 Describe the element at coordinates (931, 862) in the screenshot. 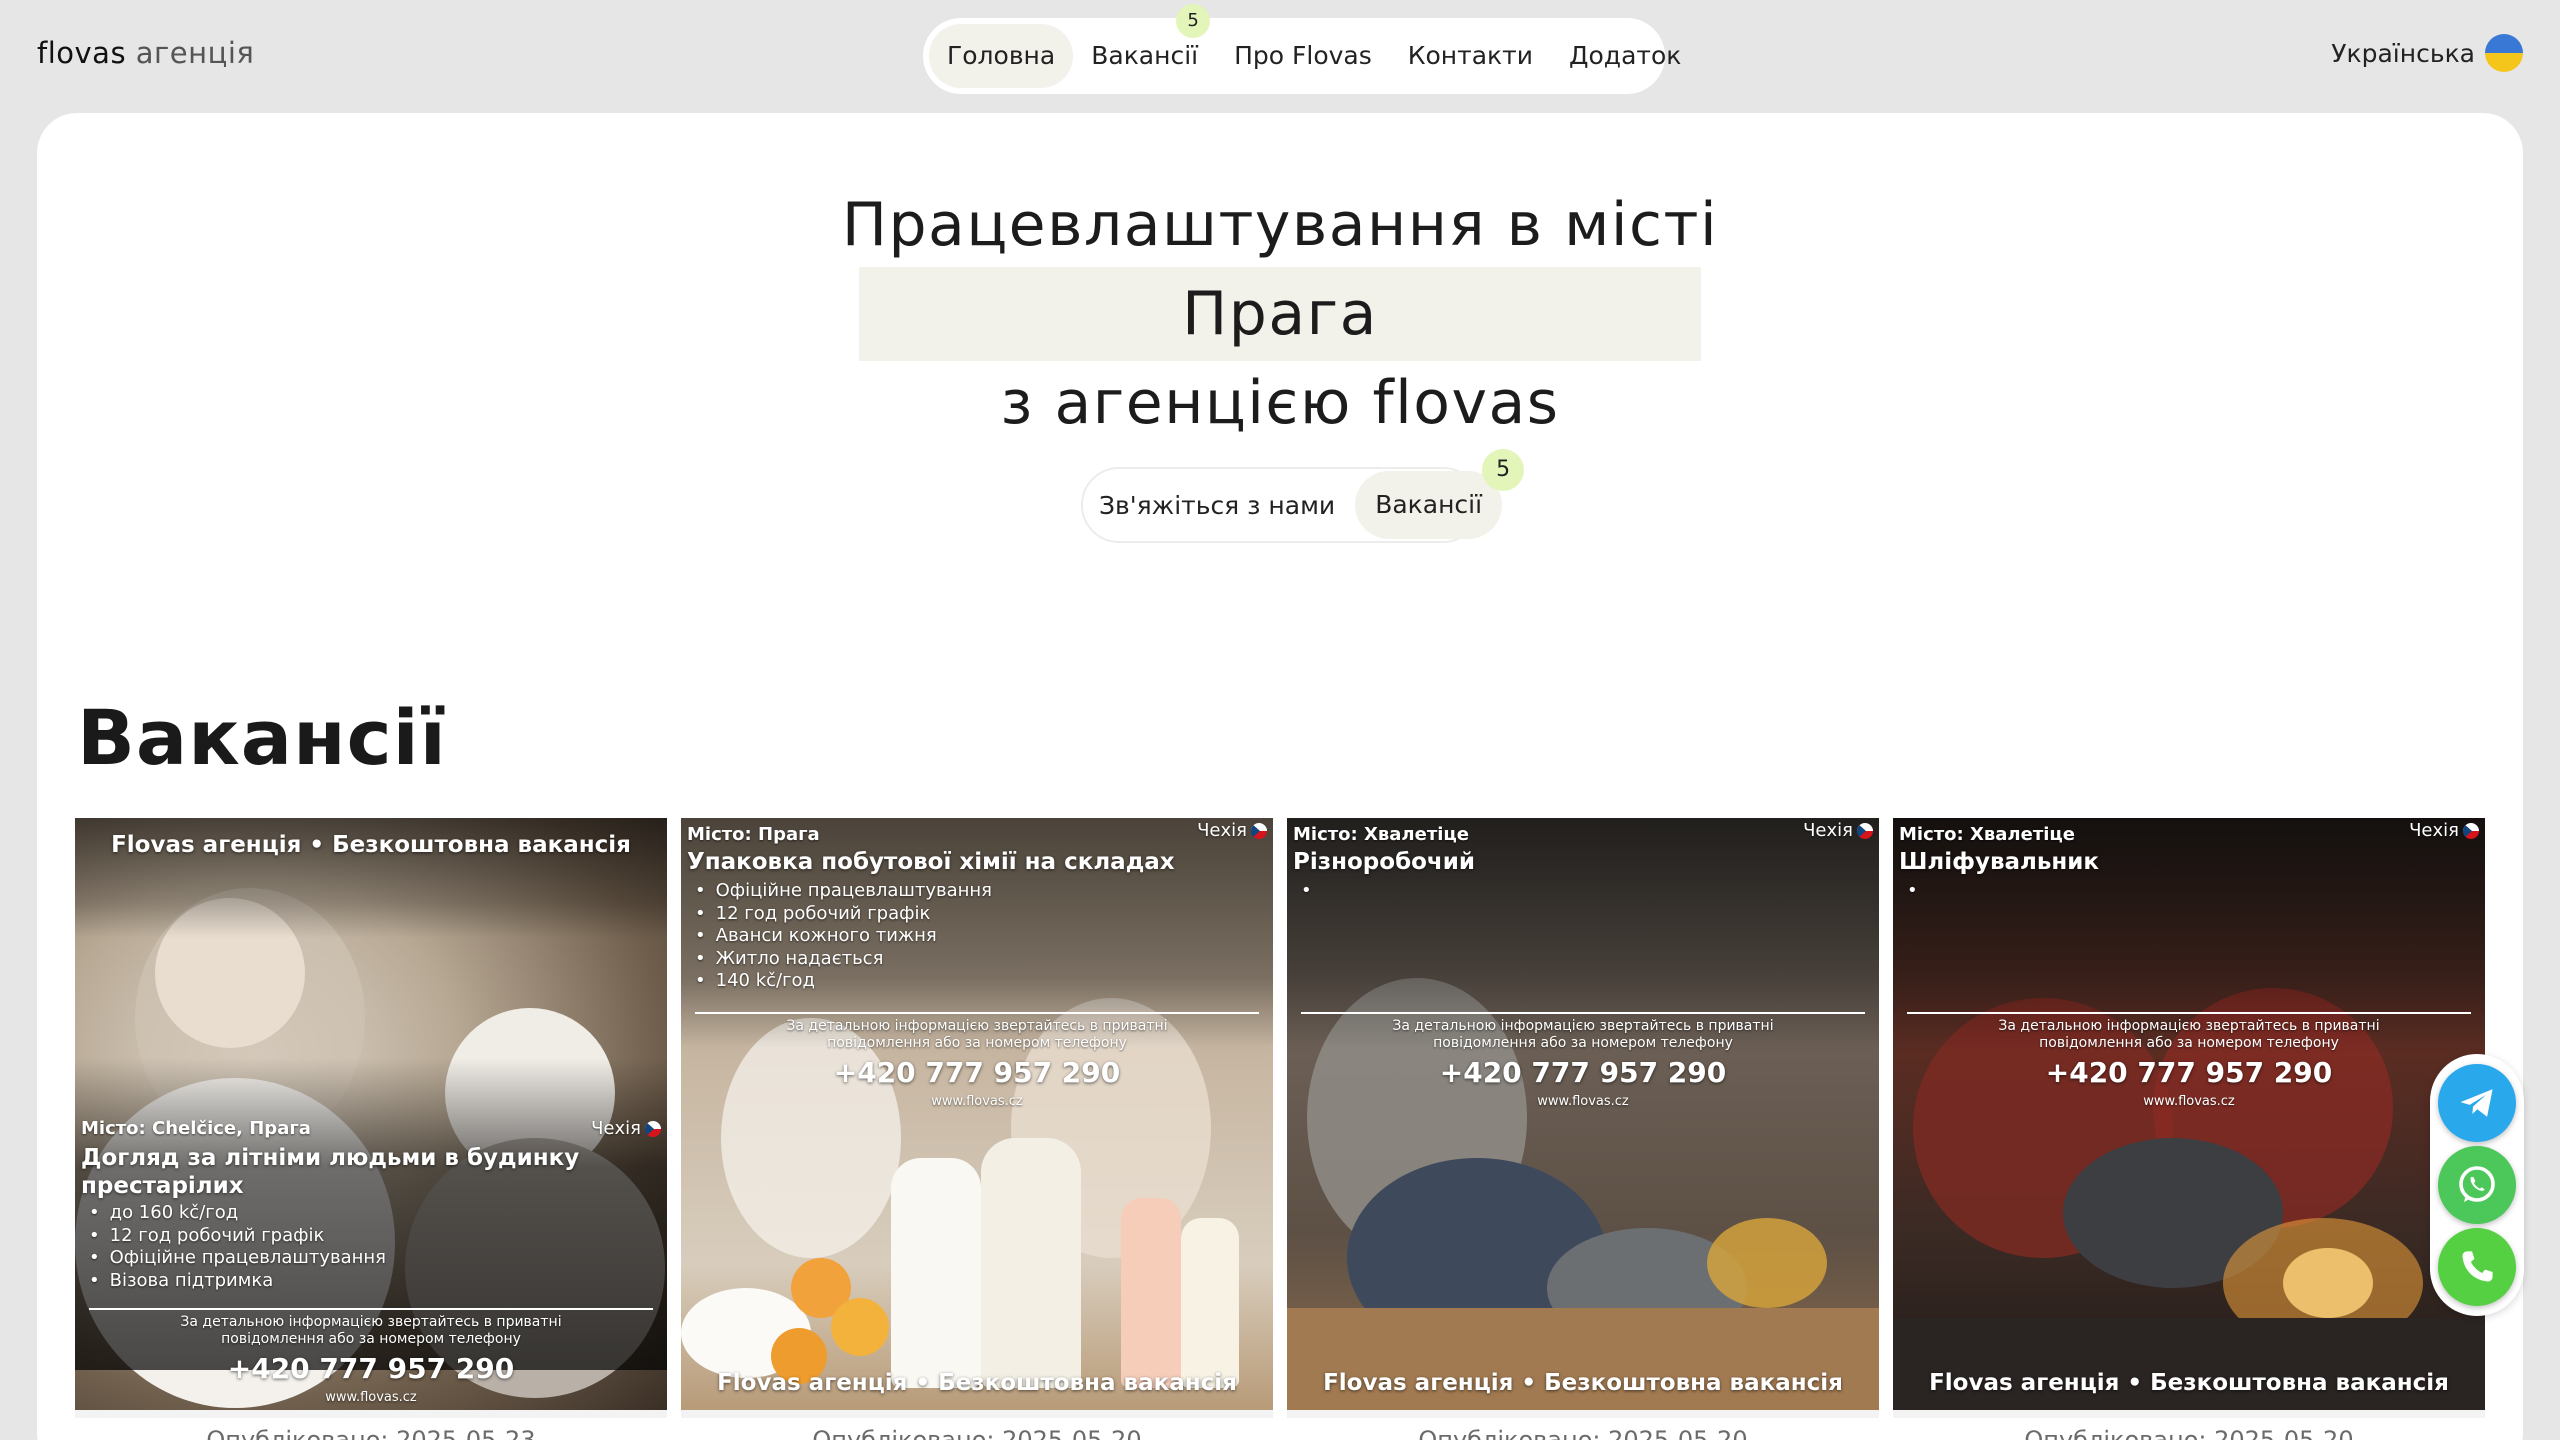

I see `card-job-title: Упаковка побутової хімії на складах` at that location.